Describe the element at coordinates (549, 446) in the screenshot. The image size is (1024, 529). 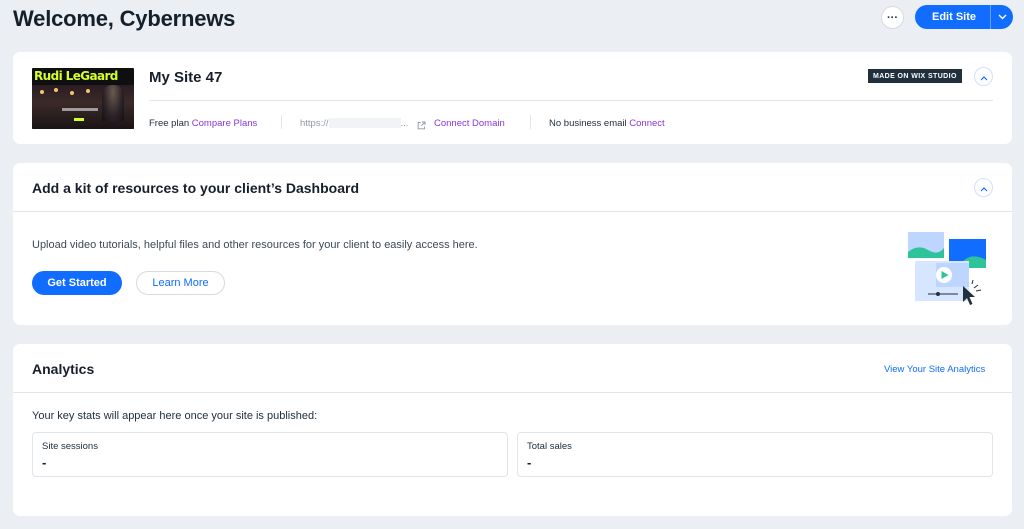
I see `stat-label: Total sales` at that location.